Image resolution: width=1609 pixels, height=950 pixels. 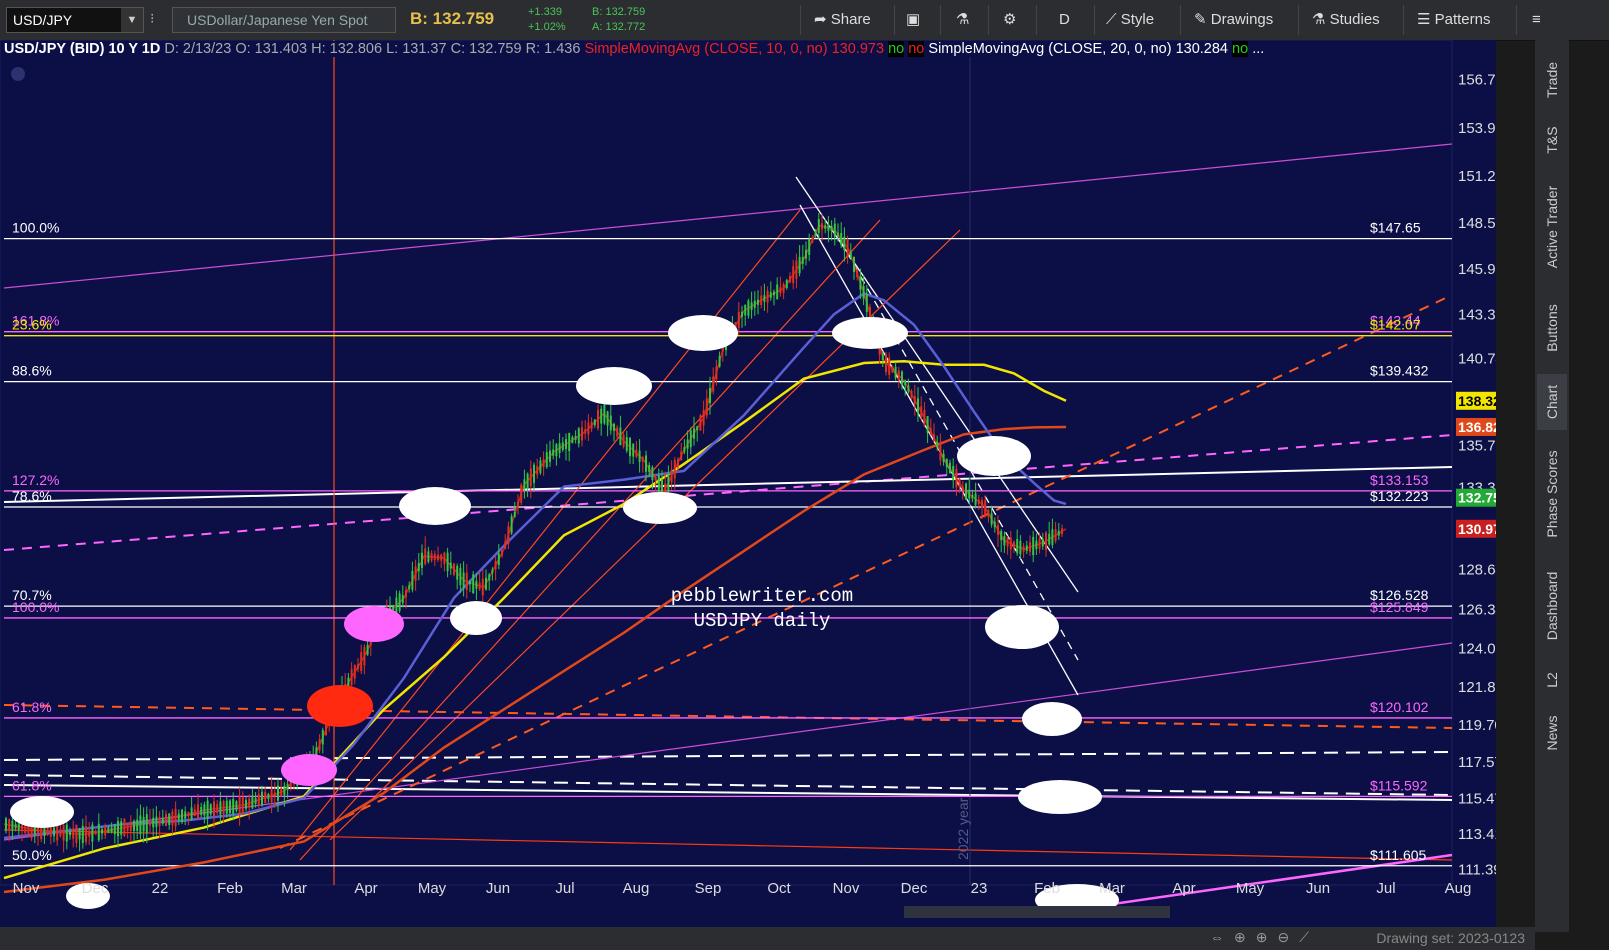 I want to click on crosshair-icon: ⊕, so click(x=1245, y=937).